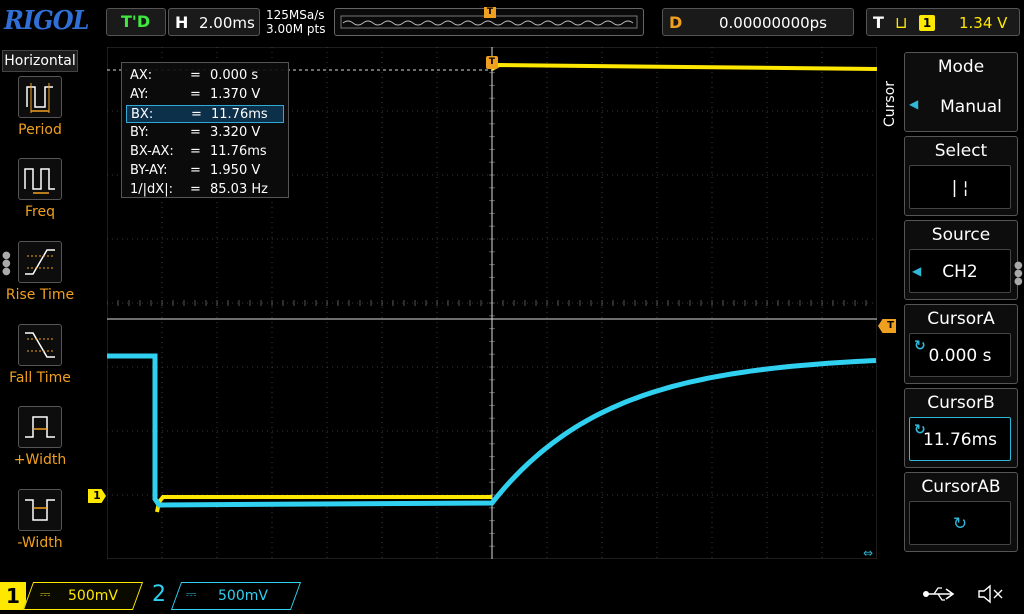 The image size is (1024, 614). I want to click on cursor-b-softkey: CursorB ↻ 11.76ms, so click(961, 428).